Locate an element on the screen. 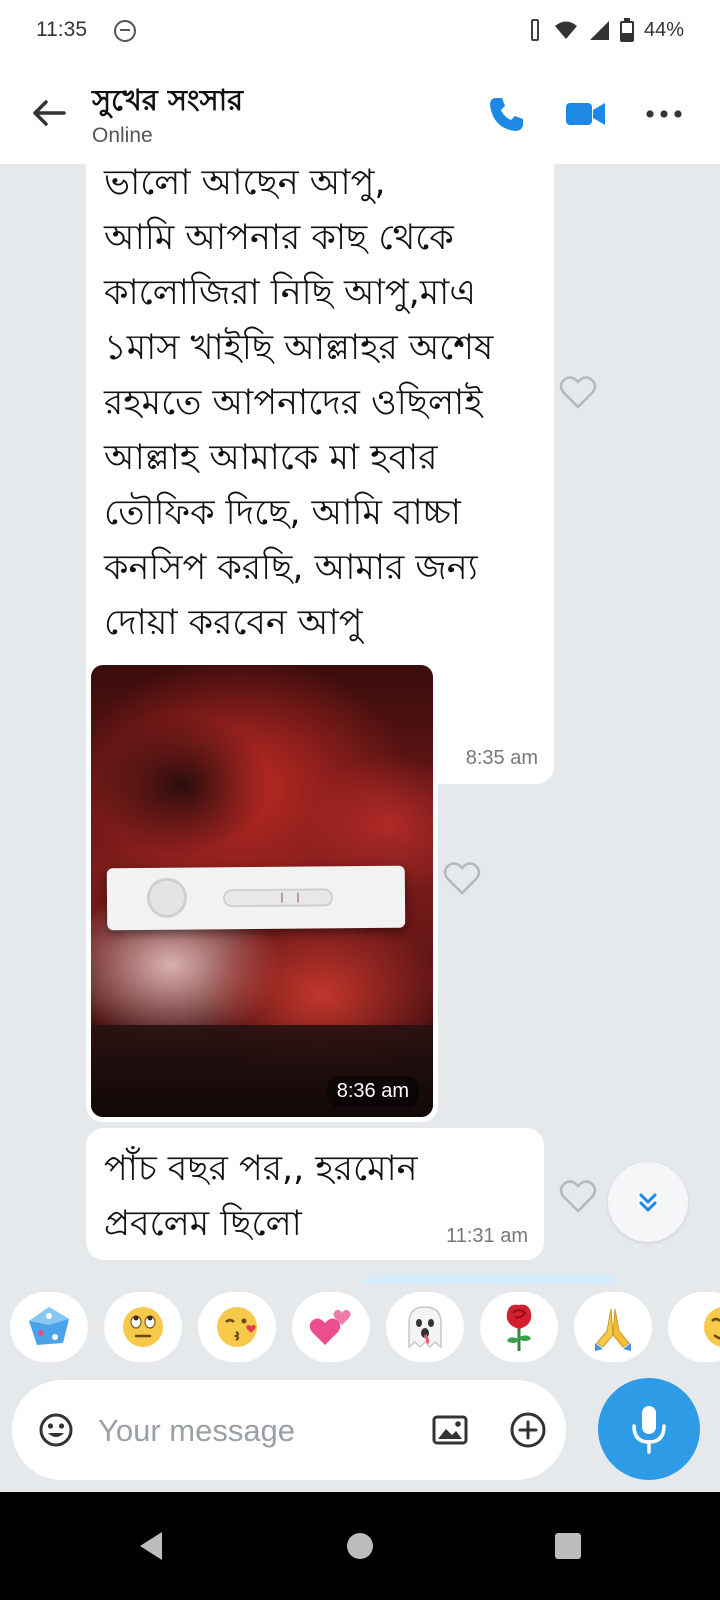  message-time: 8:36 am is located at coordinates (372, 1091).